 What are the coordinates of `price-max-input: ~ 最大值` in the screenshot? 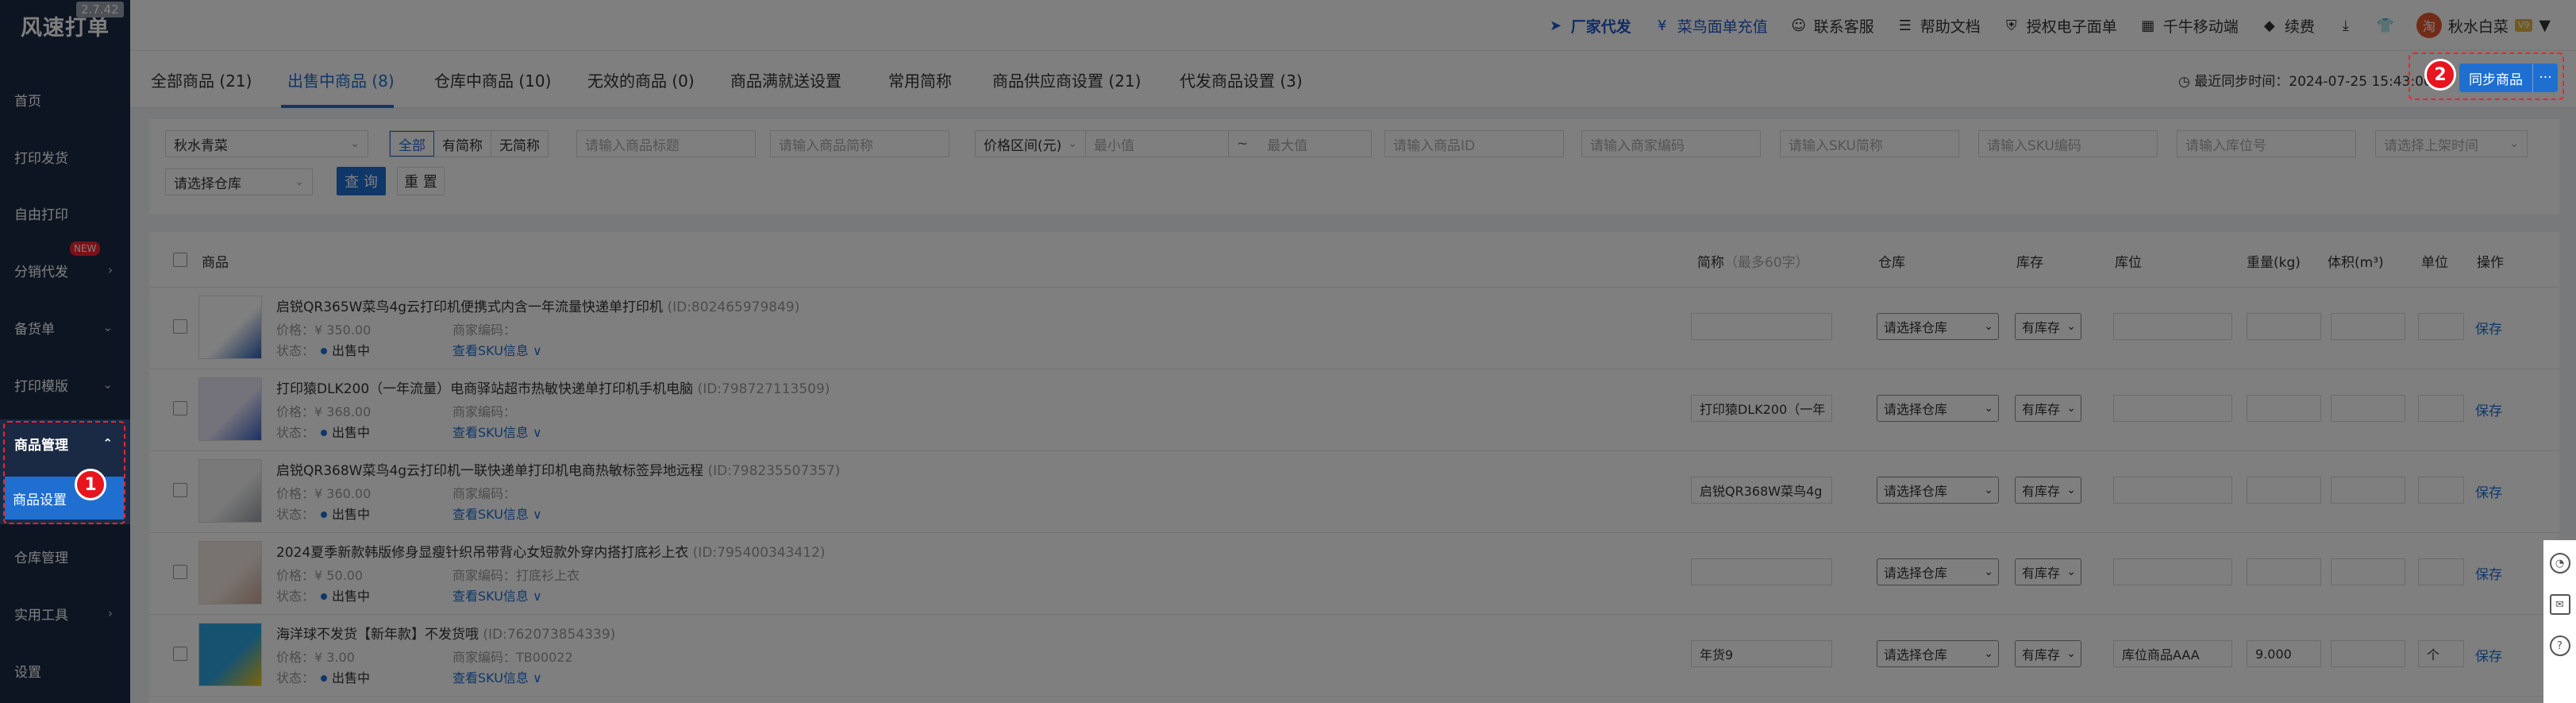 It's located at (1300, 144).